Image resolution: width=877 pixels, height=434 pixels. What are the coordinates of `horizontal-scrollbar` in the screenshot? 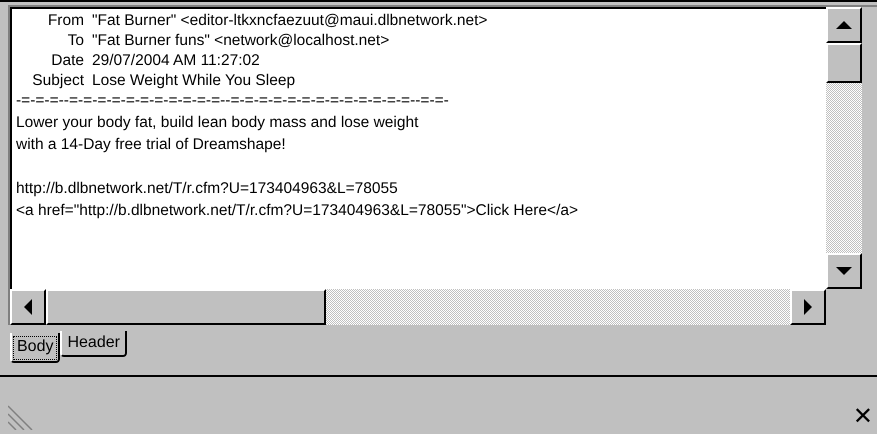 It's located at (418, 307).